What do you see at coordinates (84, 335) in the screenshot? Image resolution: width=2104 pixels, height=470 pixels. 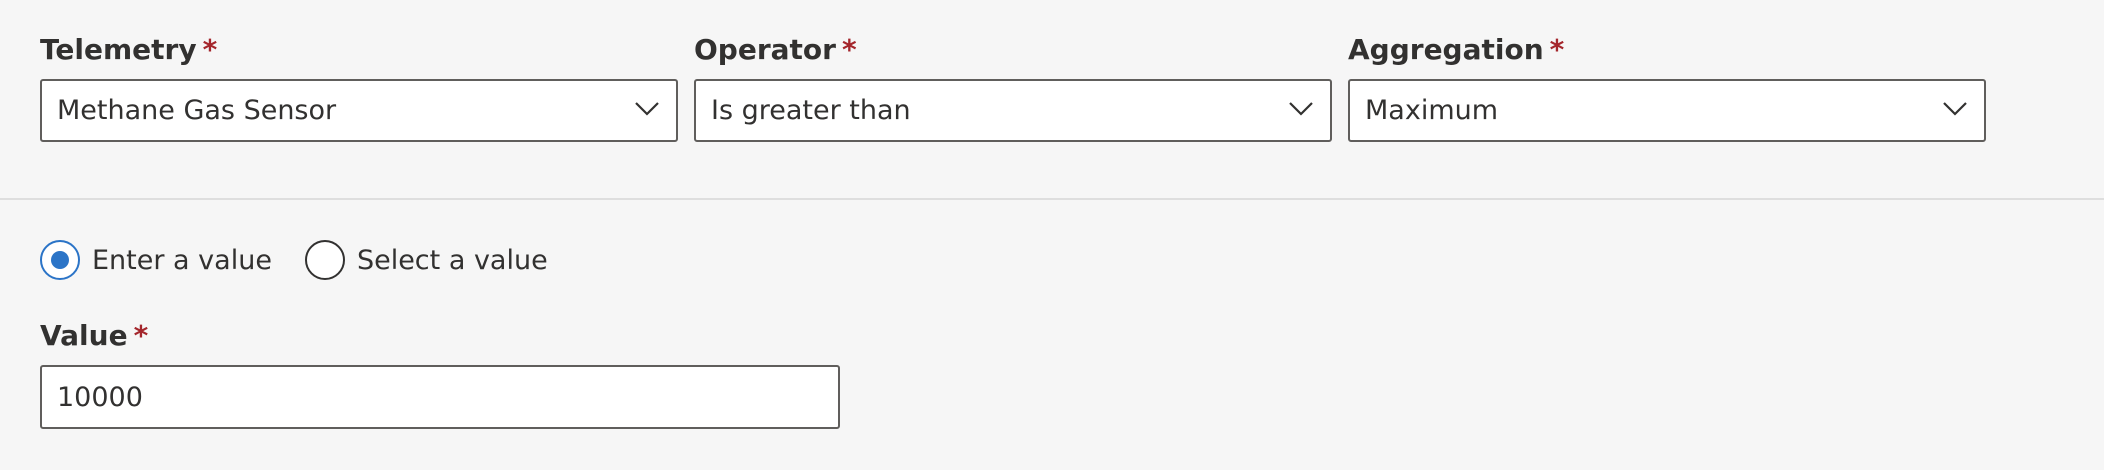 I see `value-label: Value` at bounding box center [84, 335].